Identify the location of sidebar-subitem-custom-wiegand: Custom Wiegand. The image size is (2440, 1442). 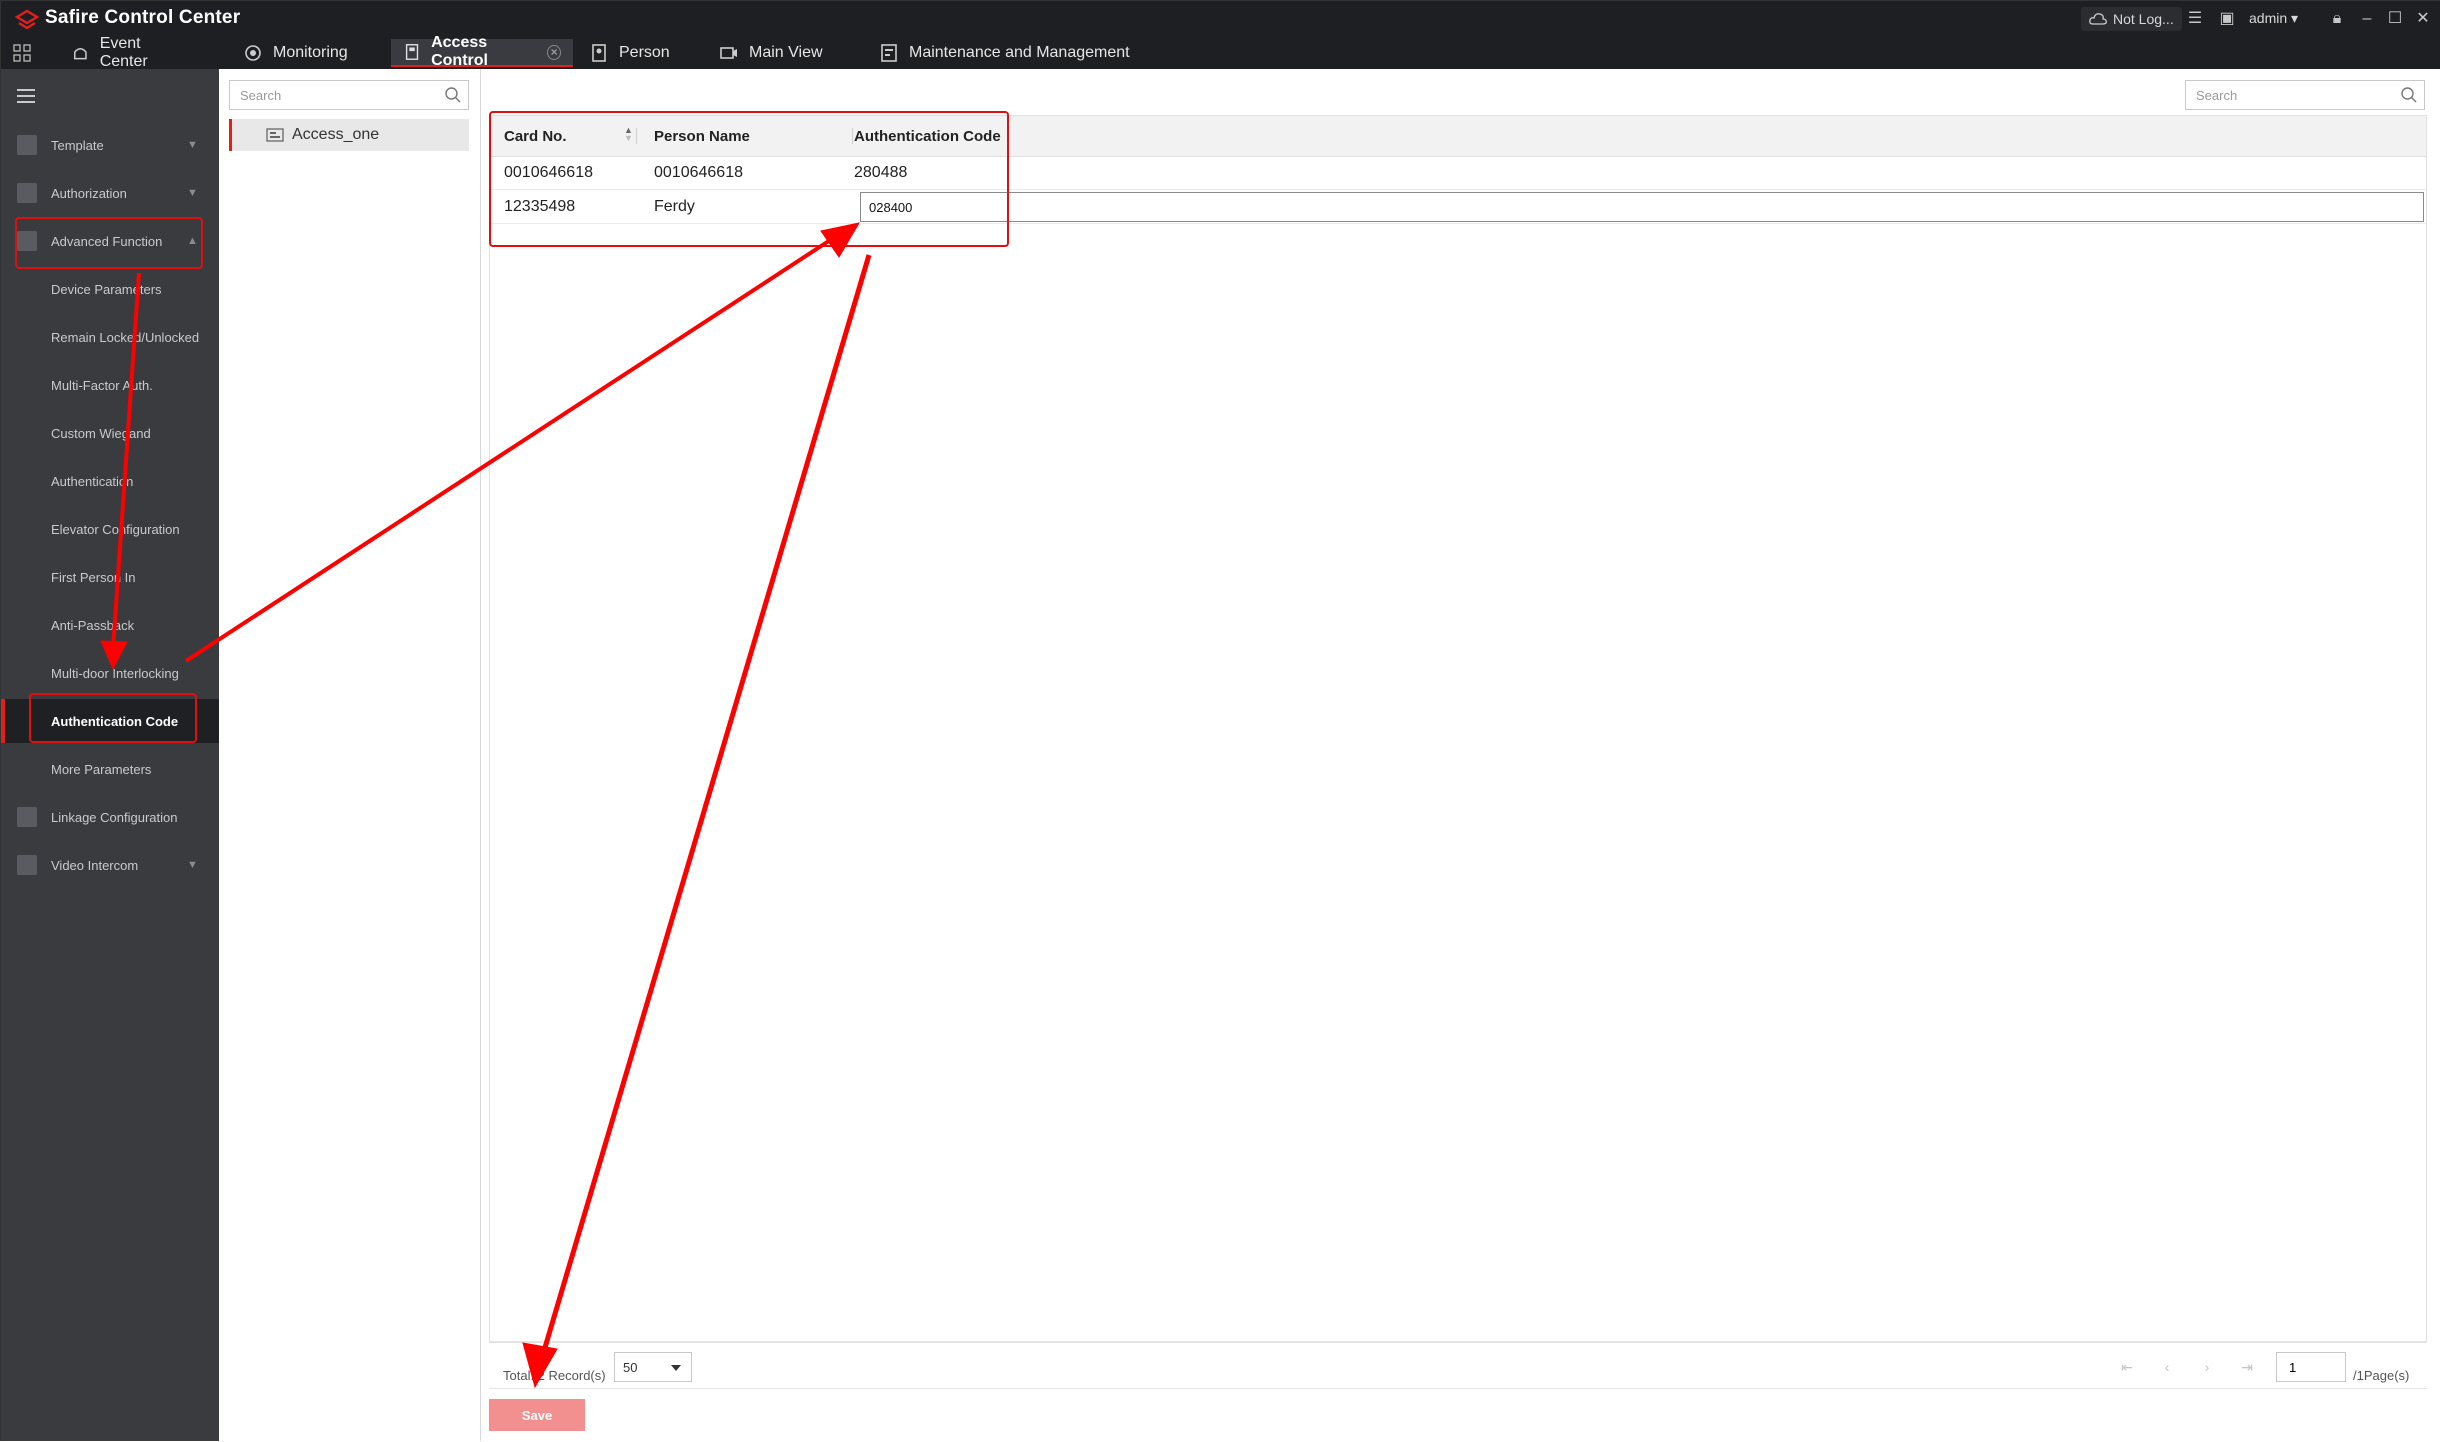
(110, 433).